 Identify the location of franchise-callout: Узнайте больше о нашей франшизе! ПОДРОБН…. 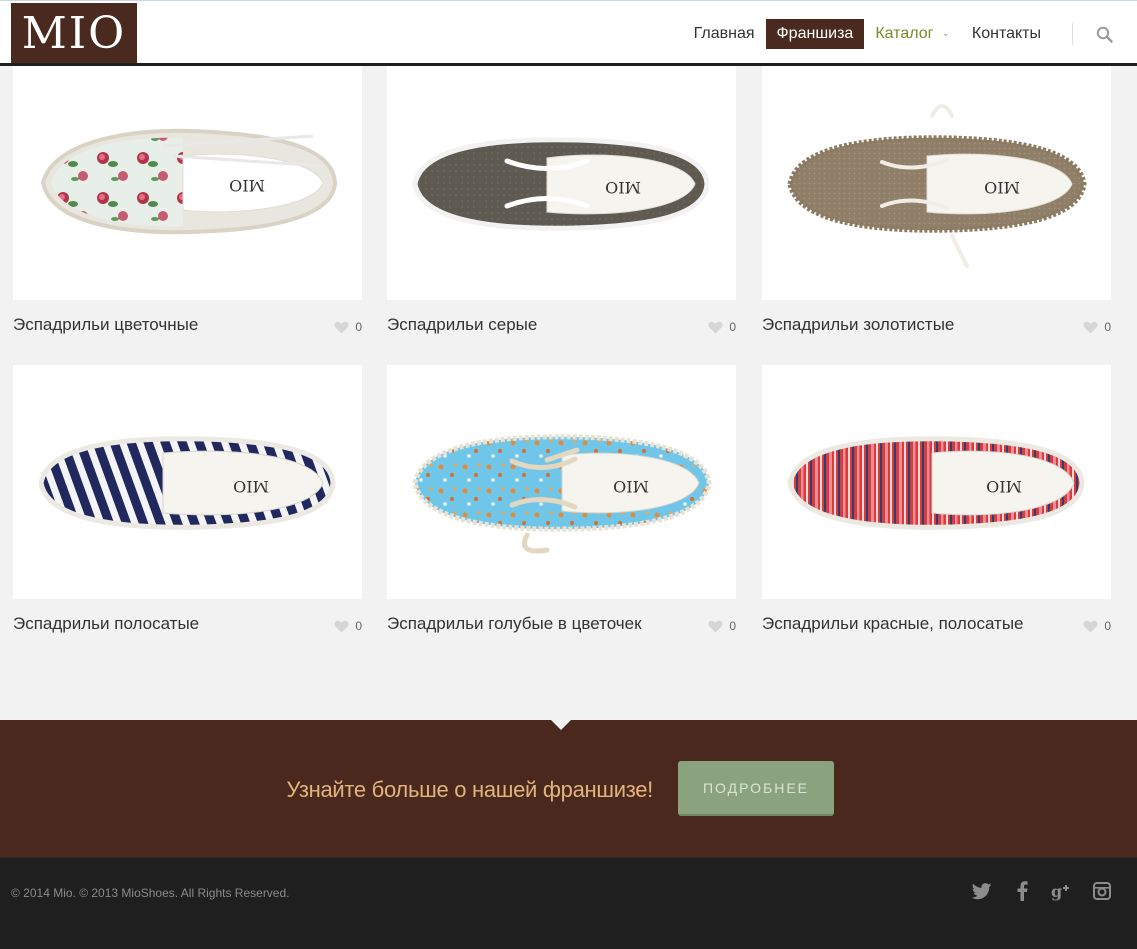
(568, 788).